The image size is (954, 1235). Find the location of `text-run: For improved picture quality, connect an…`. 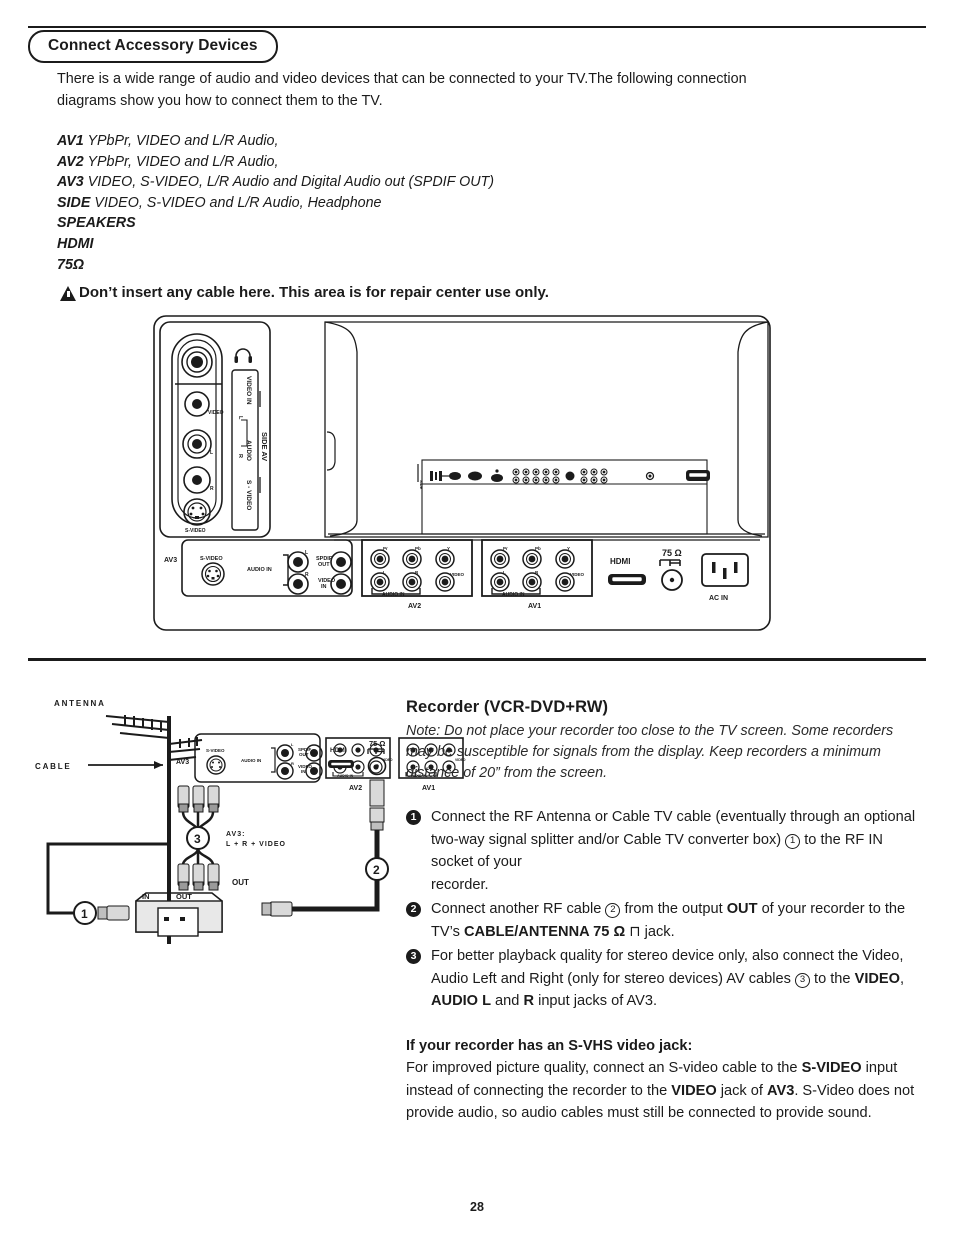

text-run: For improved picture quality, connect an… is located at coordinates (604, 1068).